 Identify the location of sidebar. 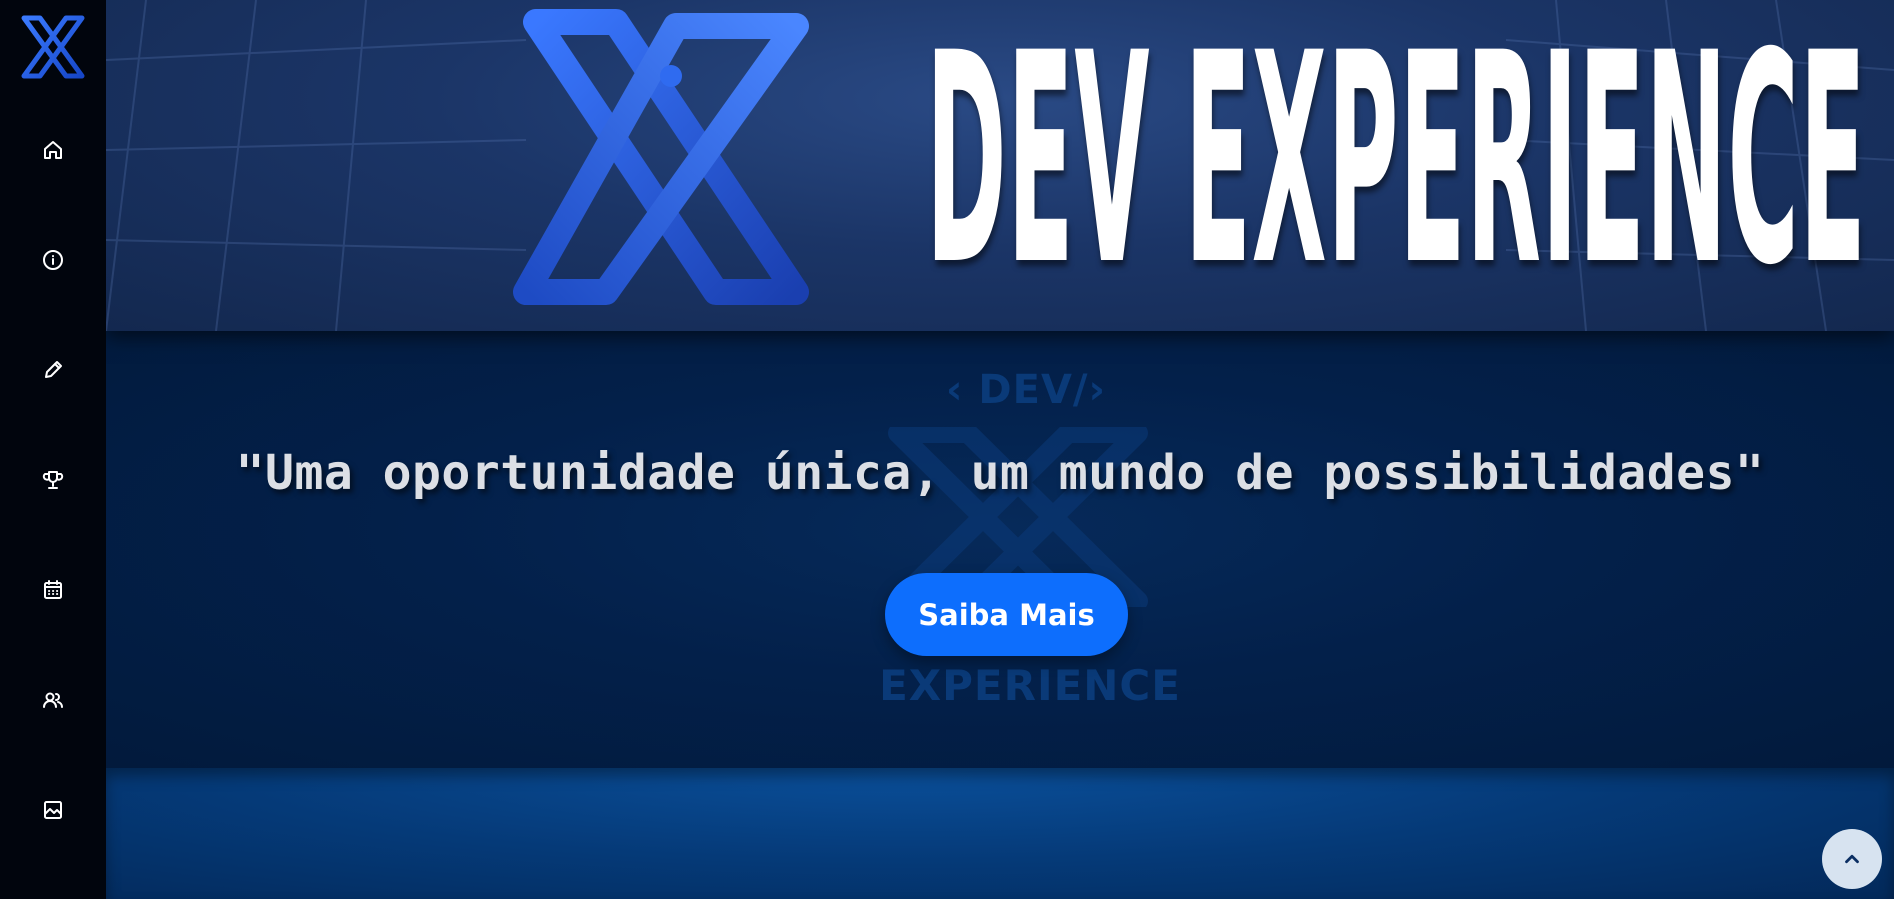
(53, 449).